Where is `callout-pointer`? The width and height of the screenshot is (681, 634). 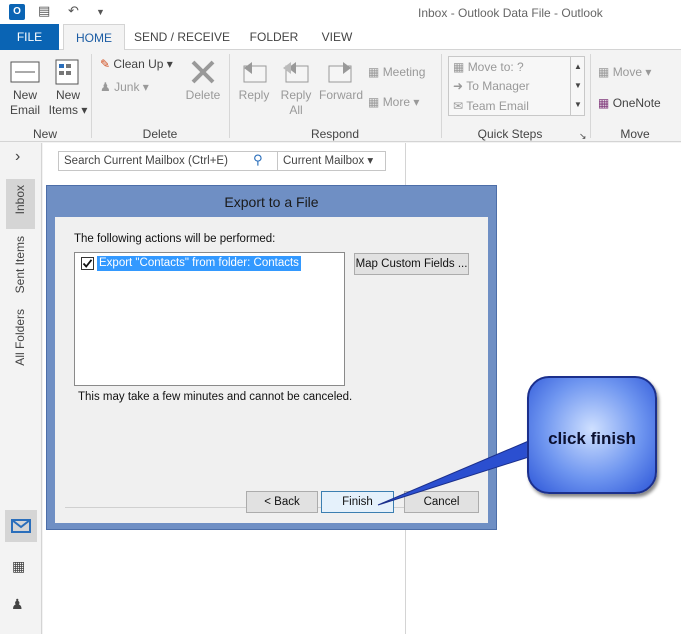 callout-pointer is located at coordinates (456, 472).